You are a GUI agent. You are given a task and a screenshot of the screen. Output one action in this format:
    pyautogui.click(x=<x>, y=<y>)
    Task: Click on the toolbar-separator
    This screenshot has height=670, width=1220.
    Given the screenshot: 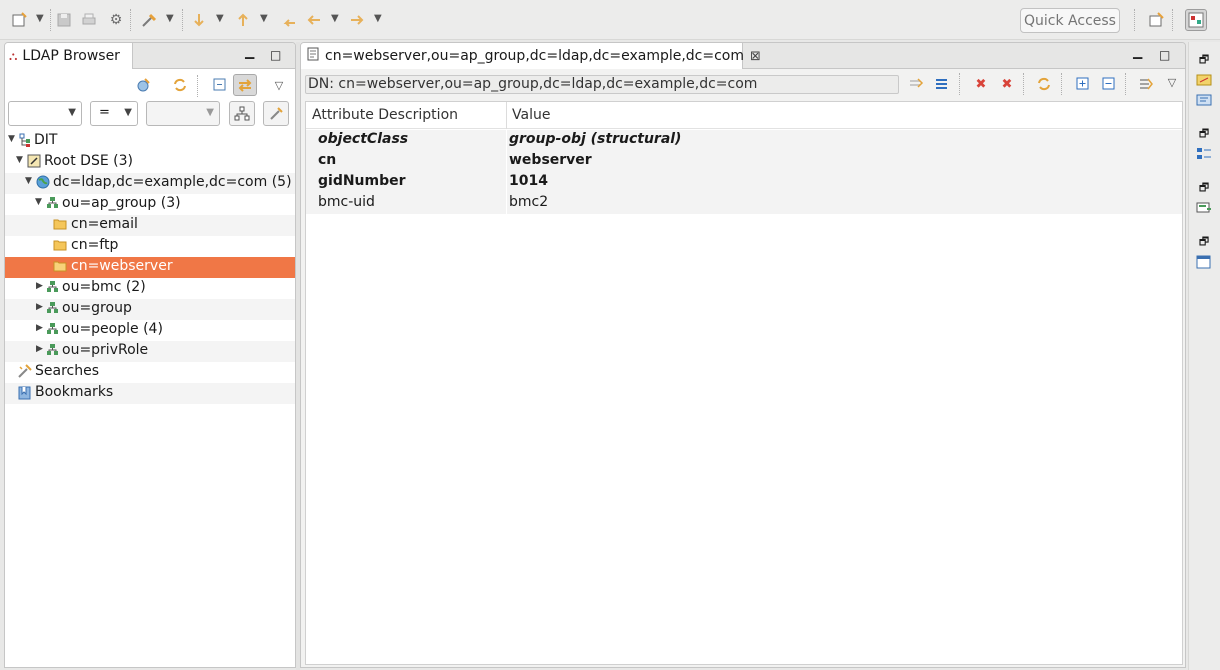 What is the action you would take?
    pyautogui.click(x=1172, y=20)
    